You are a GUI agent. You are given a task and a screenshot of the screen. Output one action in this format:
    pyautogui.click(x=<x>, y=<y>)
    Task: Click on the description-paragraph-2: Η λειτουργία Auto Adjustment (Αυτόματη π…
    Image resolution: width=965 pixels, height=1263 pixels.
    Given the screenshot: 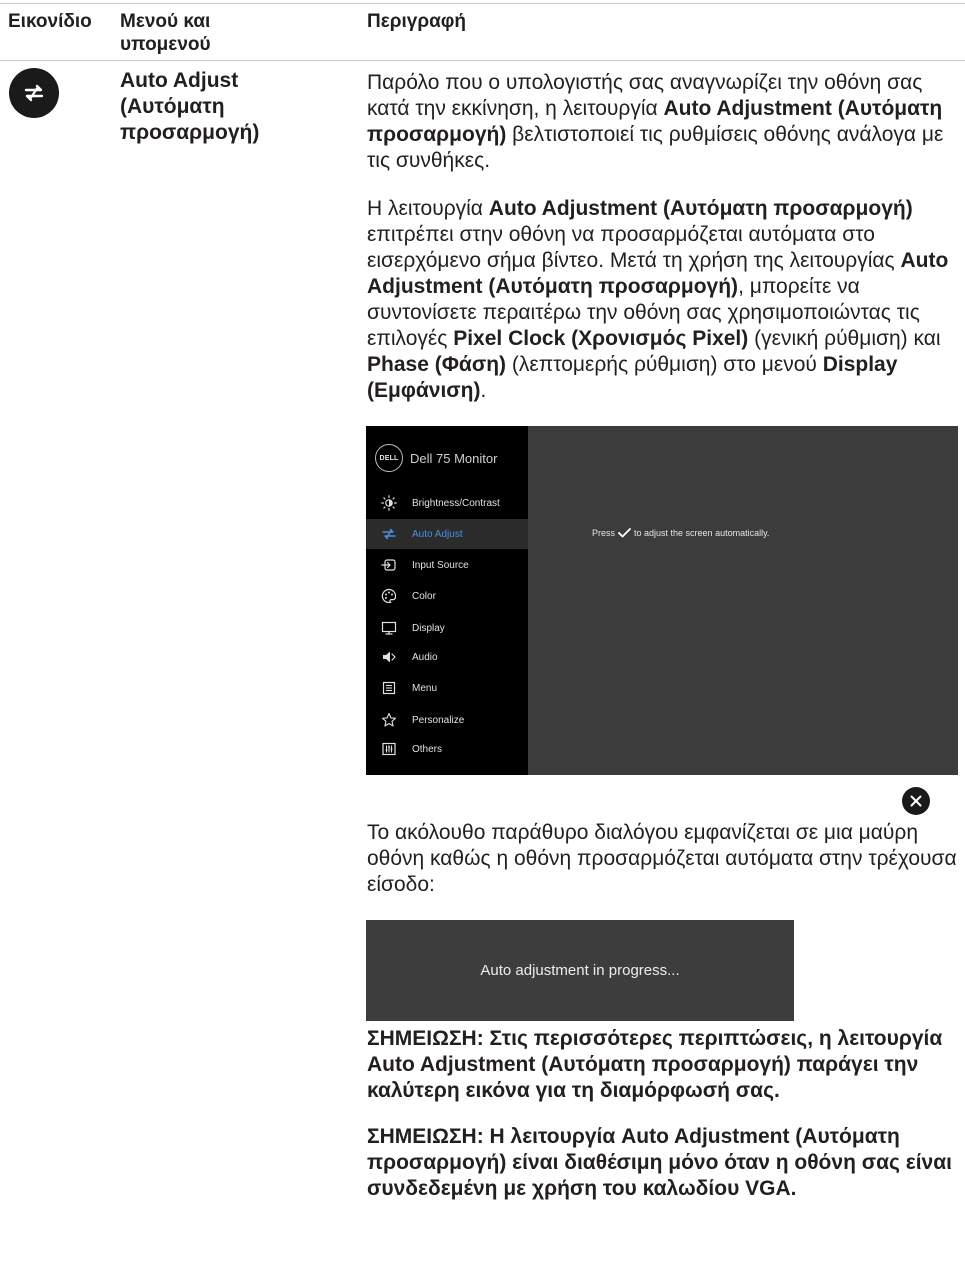 What is the action you would take?
    pyautogui.click(x=658, y=299)
    